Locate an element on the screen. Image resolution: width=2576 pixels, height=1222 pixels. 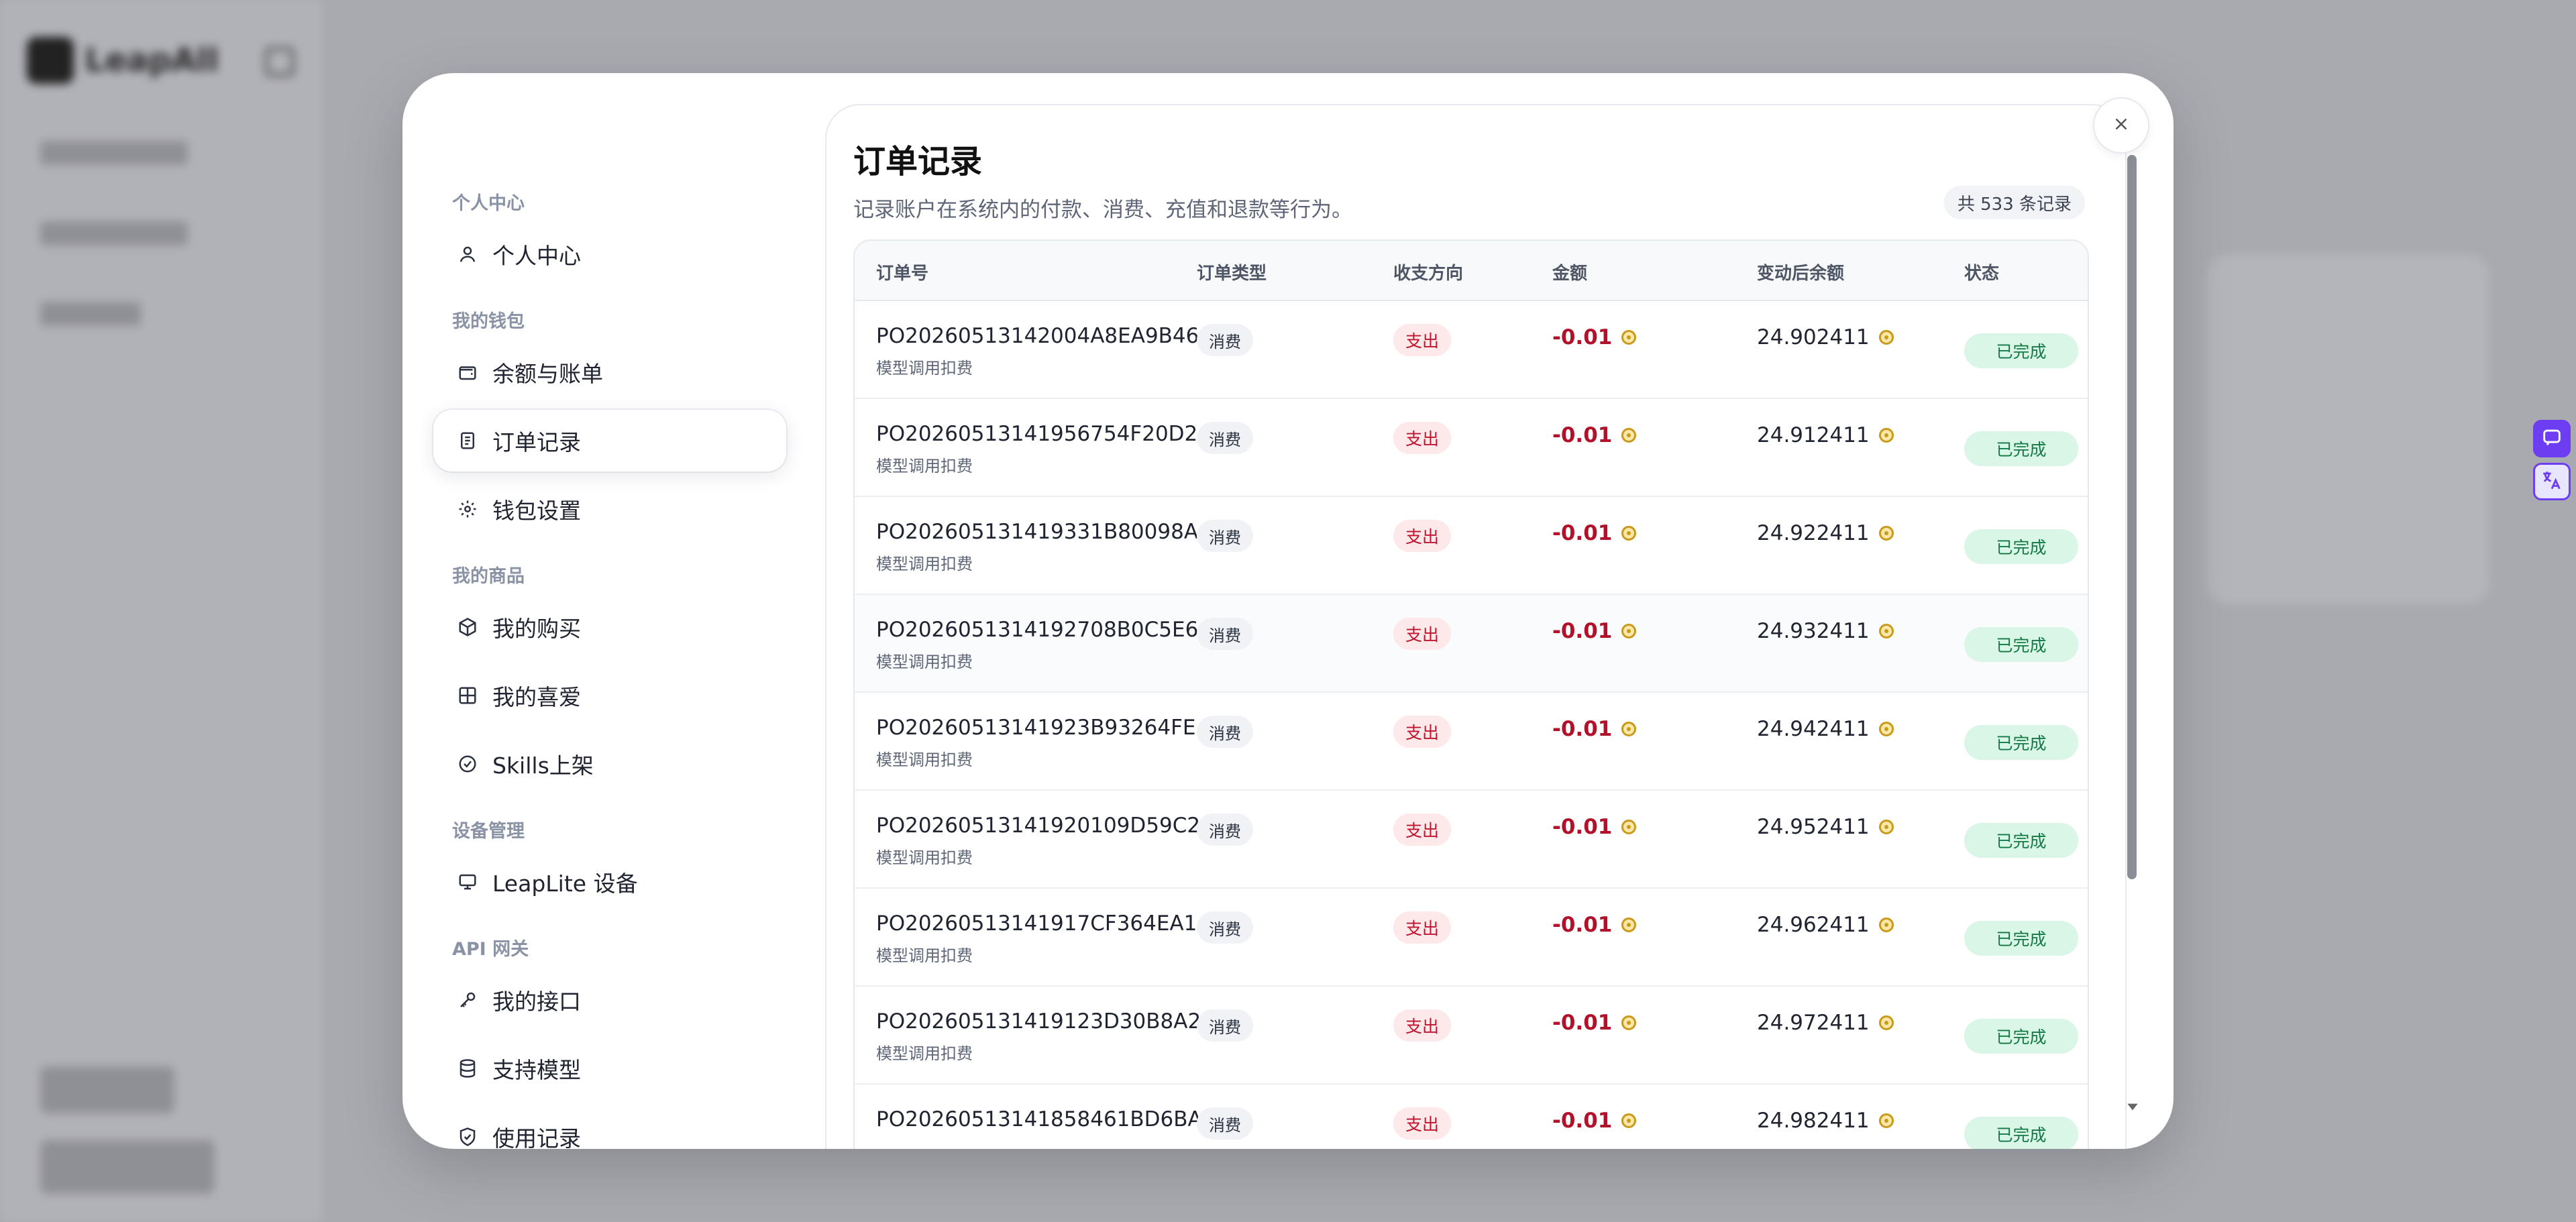
section-title-api: API 网关 is located at coordinates (490, 950).